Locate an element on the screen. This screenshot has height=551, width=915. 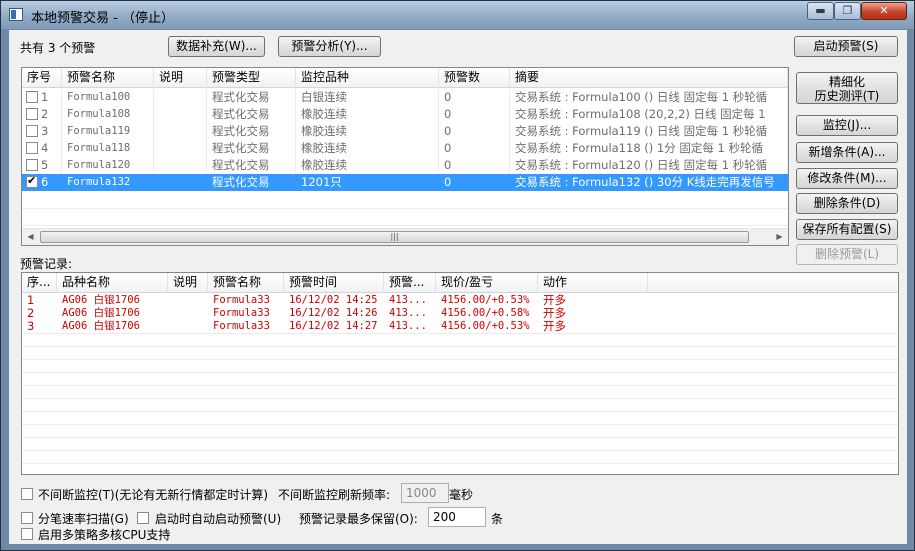
rcol-price: 现价/盈亏 is located at coordinates (487, 283).